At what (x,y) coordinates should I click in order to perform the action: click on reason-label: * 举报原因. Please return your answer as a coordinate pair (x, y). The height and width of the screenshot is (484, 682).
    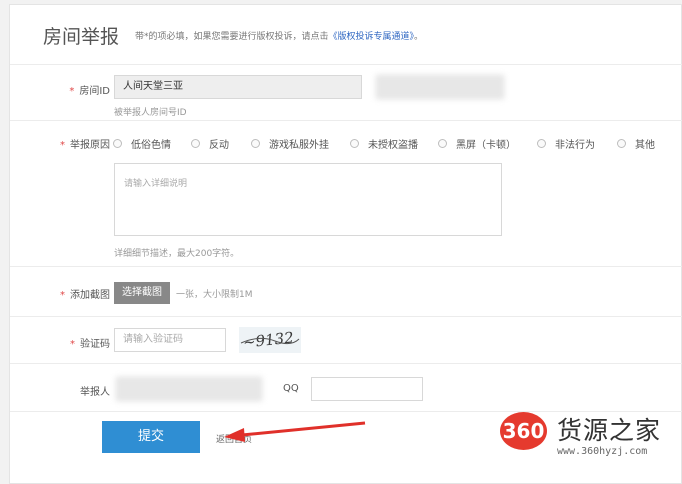
    Looking at the image, I should click on (85, 145).